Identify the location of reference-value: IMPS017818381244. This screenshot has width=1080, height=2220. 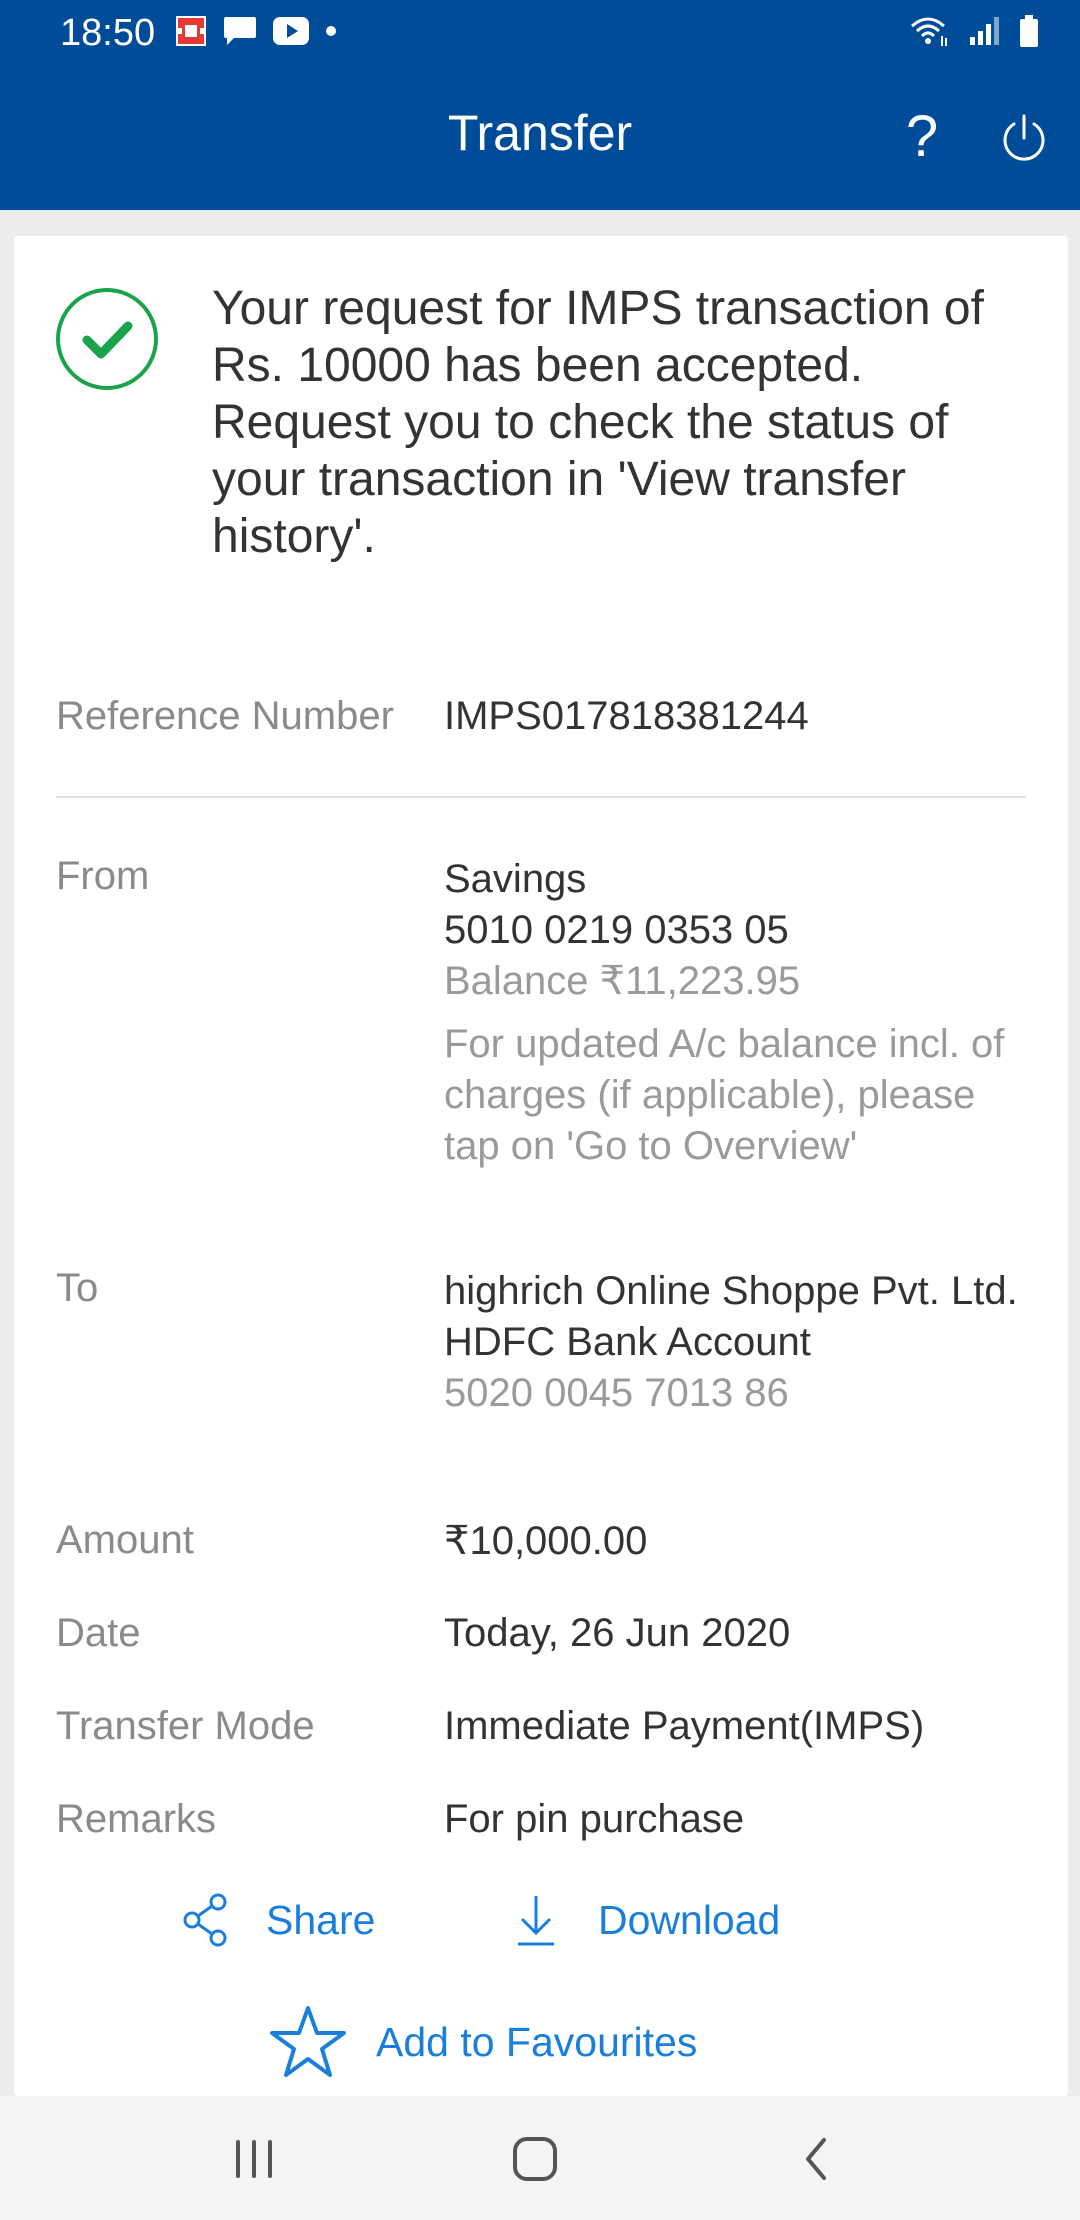
(626, 716).